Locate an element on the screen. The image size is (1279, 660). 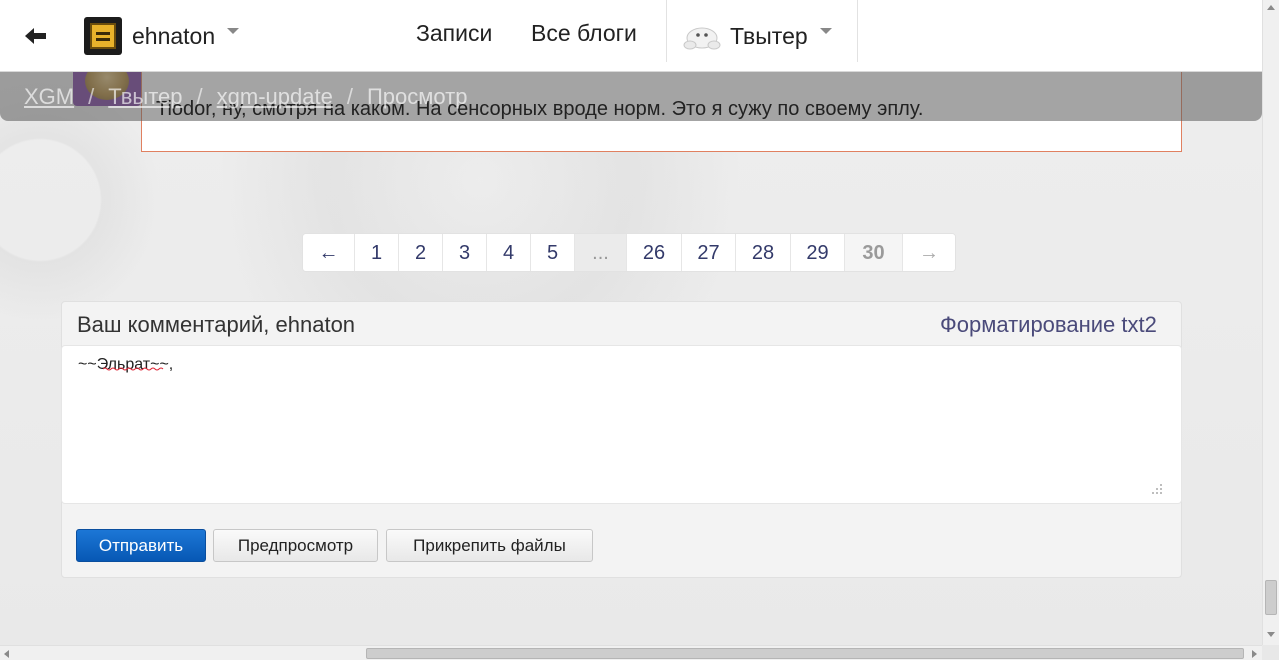
top-bar: ehnaton Записи Все блоги Твытер is located at coordinates (631, 36).